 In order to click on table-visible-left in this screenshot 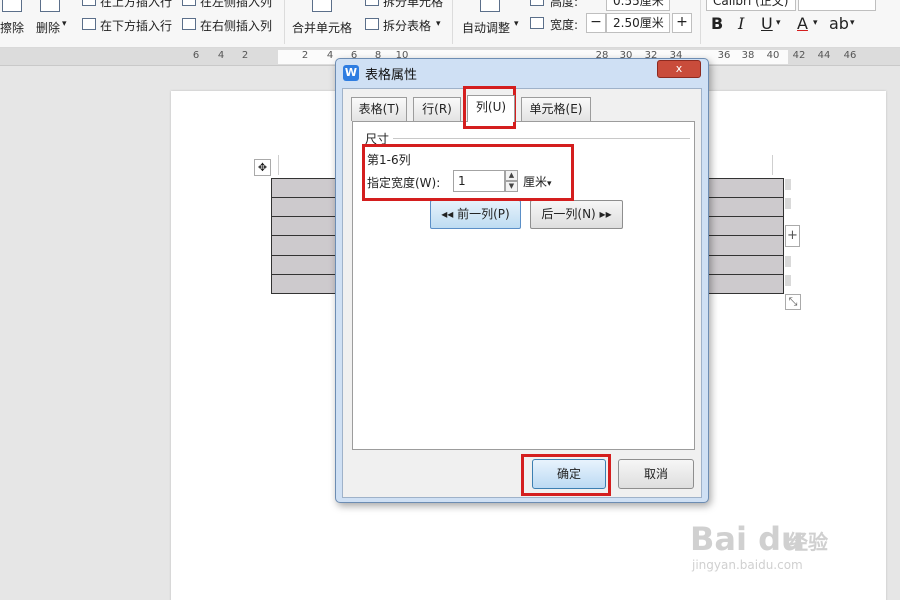, I will do `click(304, 236)`.